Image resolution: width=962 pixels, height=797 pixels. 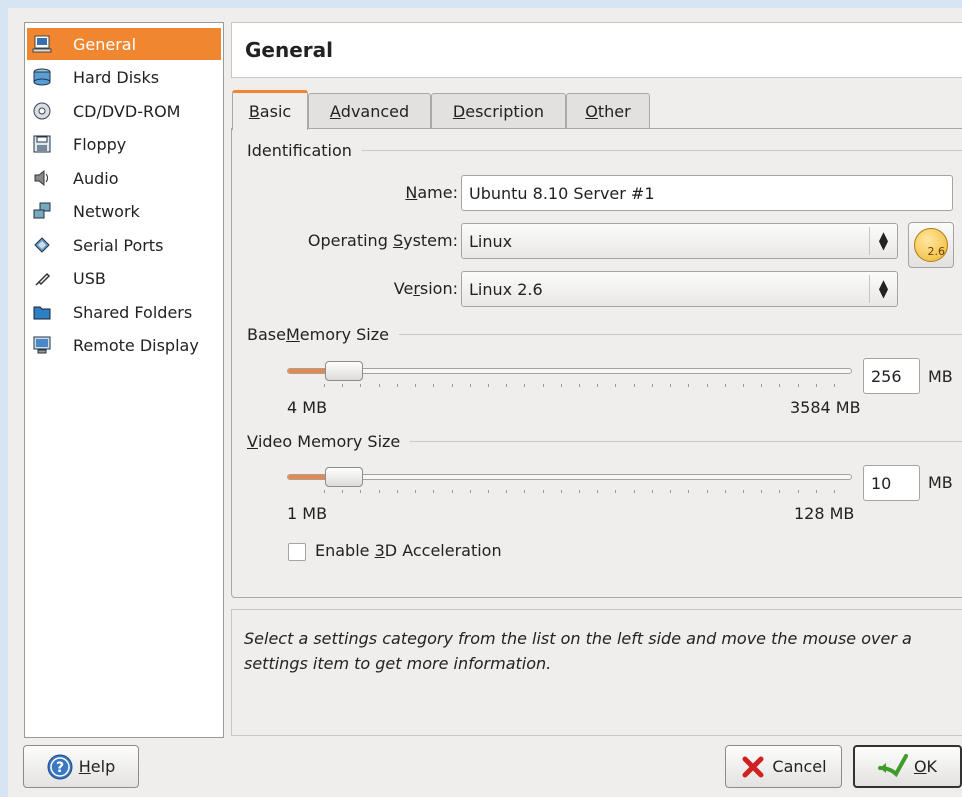 I want to click on base-memory-unit: MB, so click(x=940, y=376).